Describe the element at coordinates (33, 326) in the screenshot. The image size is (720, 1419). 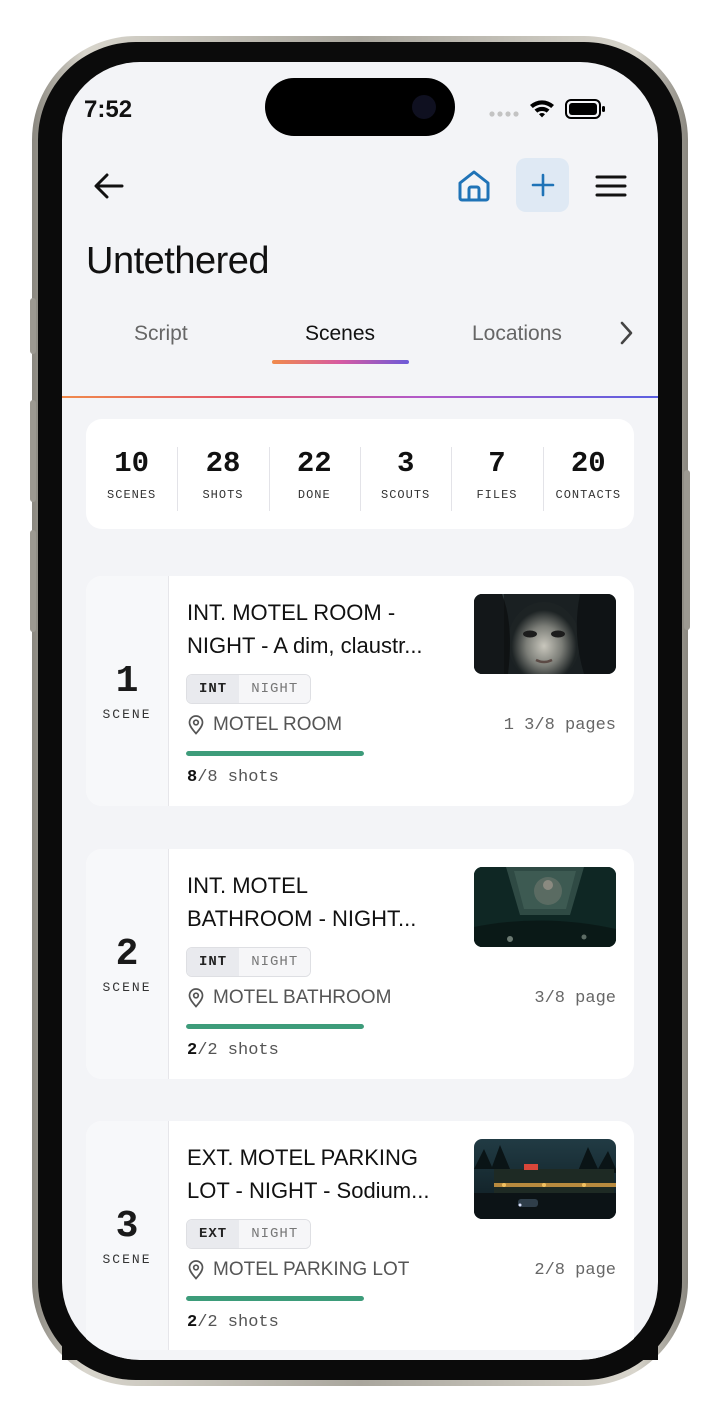
I see `action-button` at that location.